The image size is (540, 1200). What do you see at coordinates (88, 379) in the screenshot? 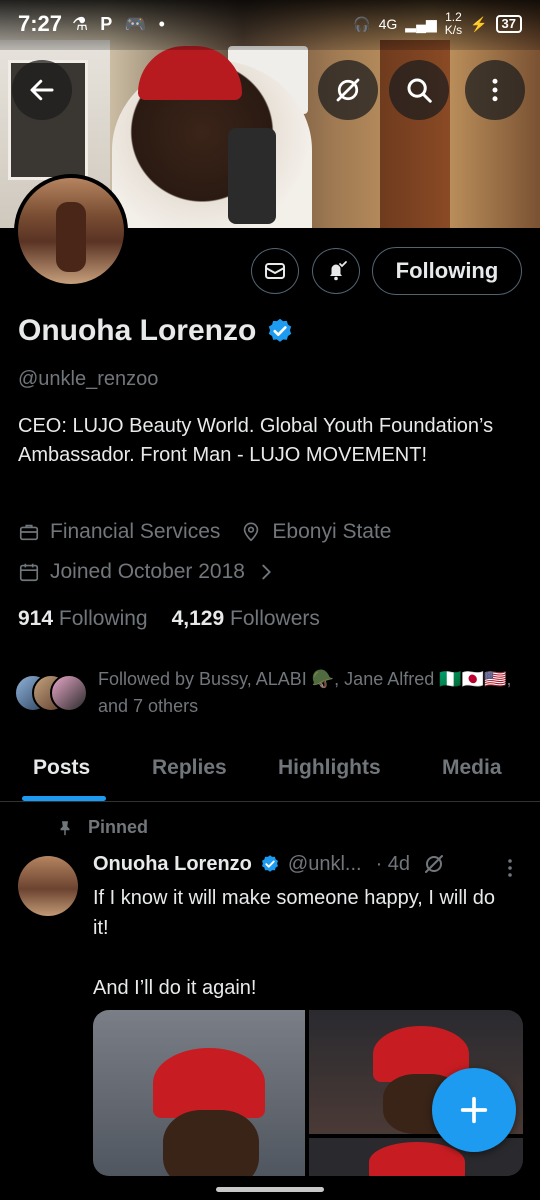
I see `profile-handle: @unkle_renzoo` at bounding box center [88, 379].